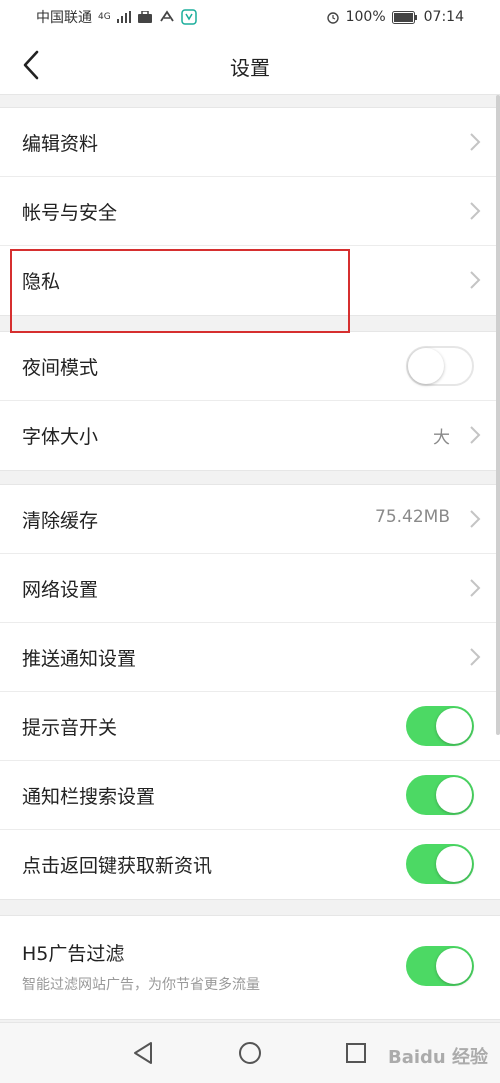 Image resolution: width=500 pixels, height=1083 pixels. I want to click on row-label: 夜间模式, so click(60, 368).